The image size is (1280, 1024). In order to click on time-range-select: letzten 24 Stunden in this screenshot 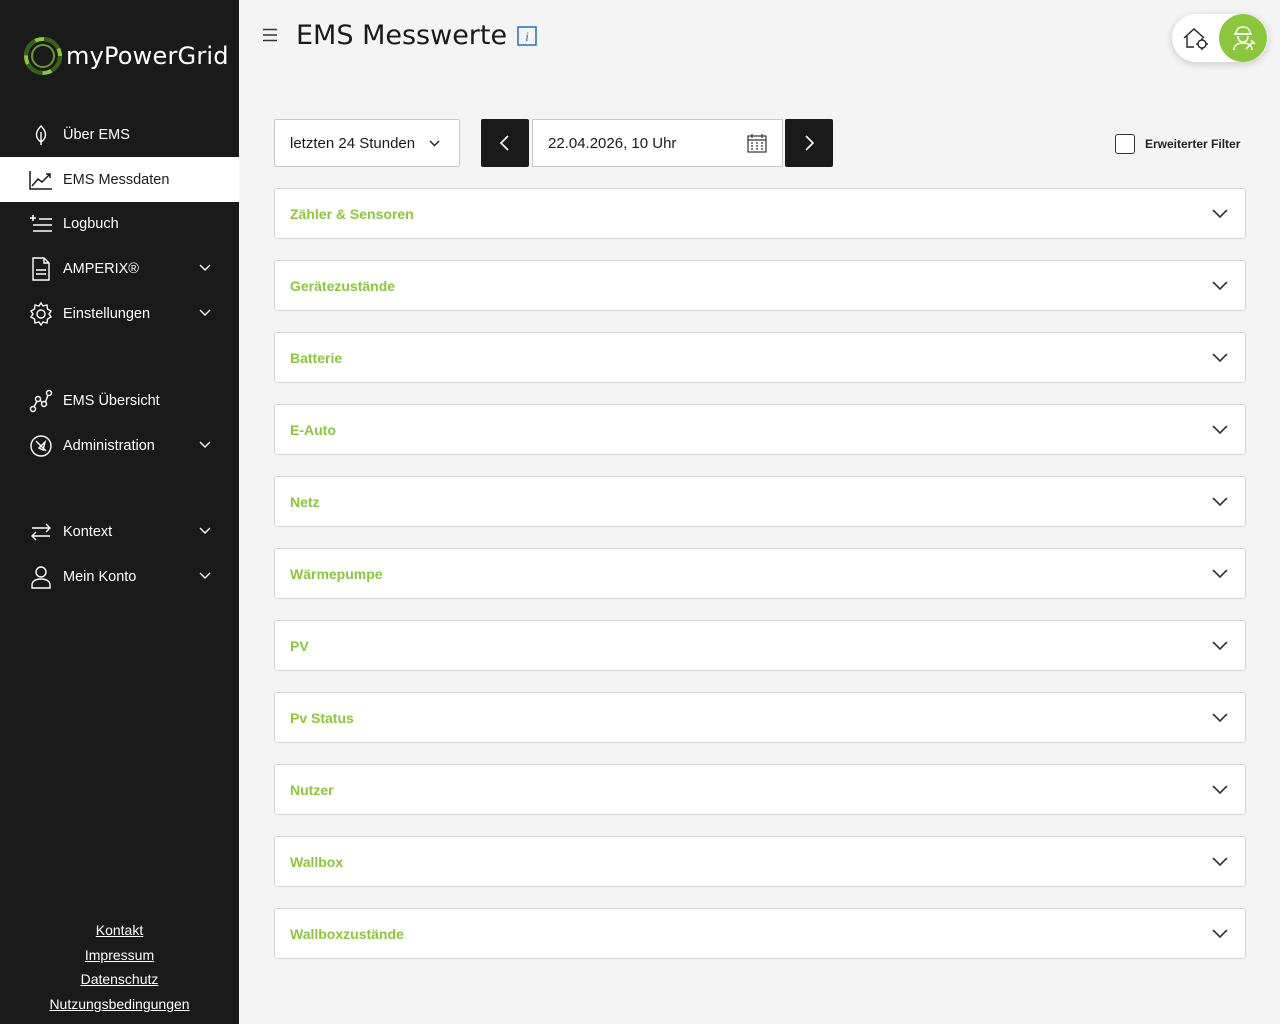, I will do `click(367, 143)`.